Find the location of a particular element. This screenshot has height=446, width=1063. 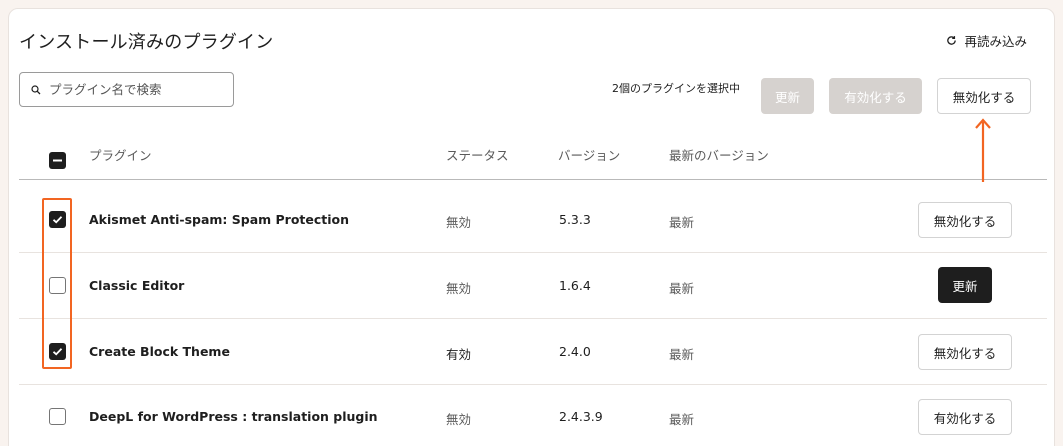

selected-count-text: 2個のプラグインを選択中 is located at coordinates (676, 88).